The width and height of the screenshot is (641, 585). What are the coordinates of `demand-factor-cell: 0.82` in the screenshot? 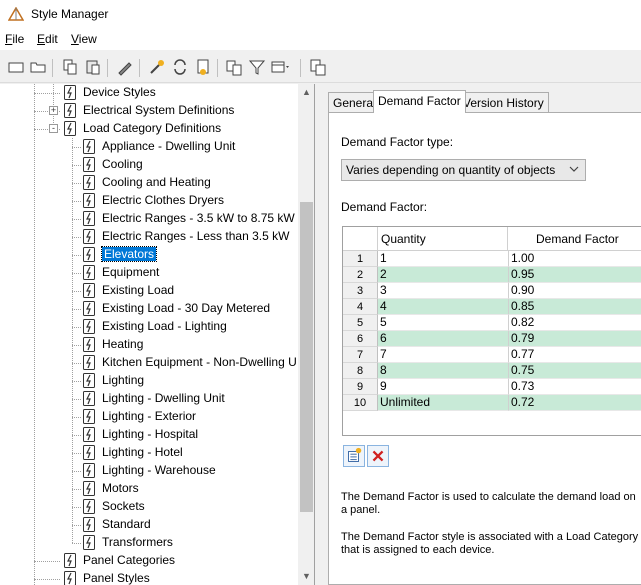 It's located at (574, 323).